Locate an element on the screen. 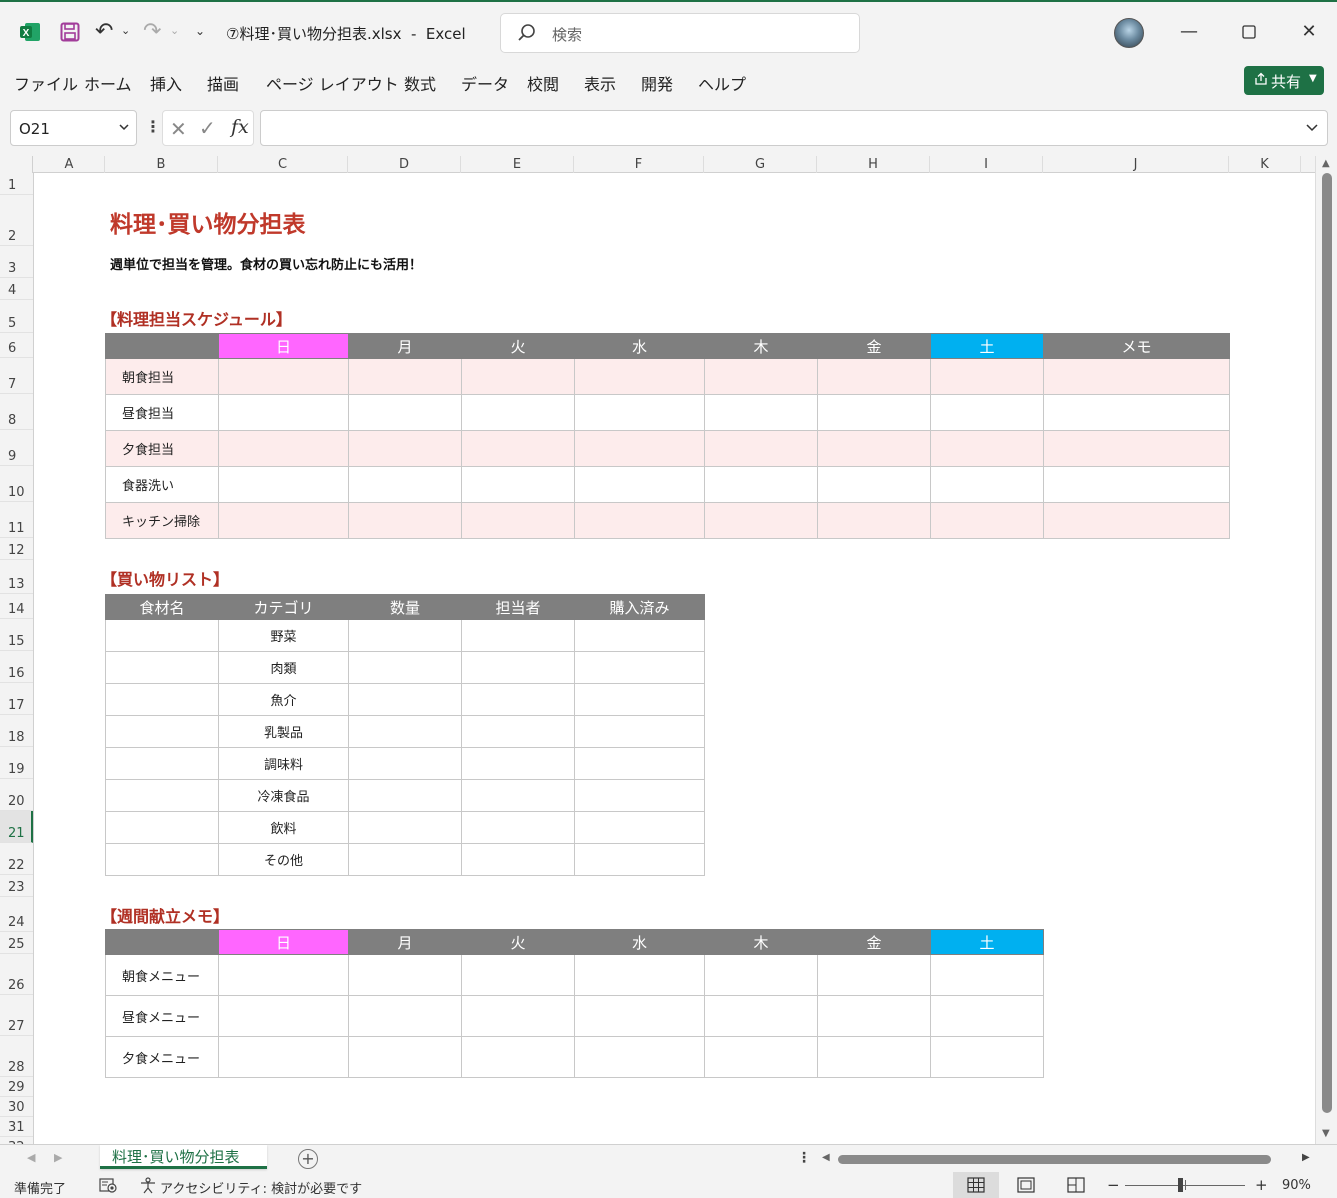 This screenshot has height=1198, width=1337. row-header: 13 is located at coordinates (16, 577).